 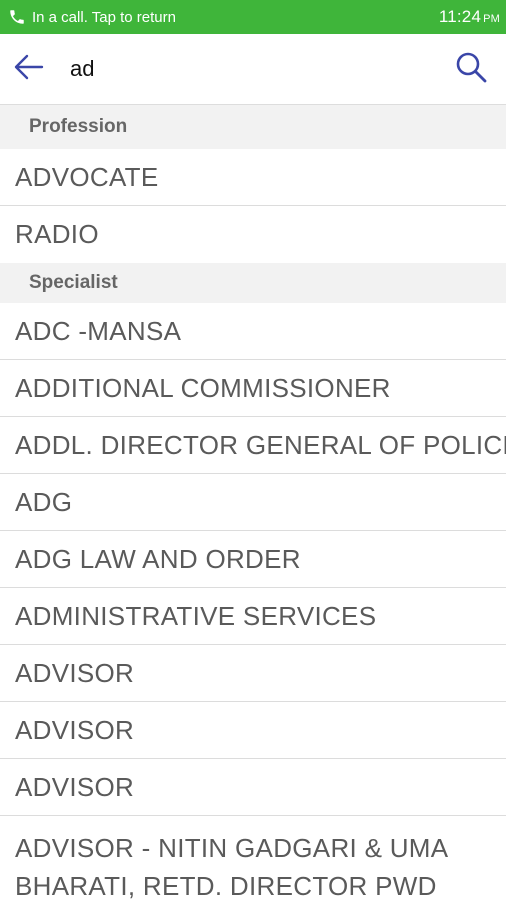 What do you see at coordinates (253, 127) in the screenshot?
I see `section-header-profession: Profession` at bounding box center [253, 127].